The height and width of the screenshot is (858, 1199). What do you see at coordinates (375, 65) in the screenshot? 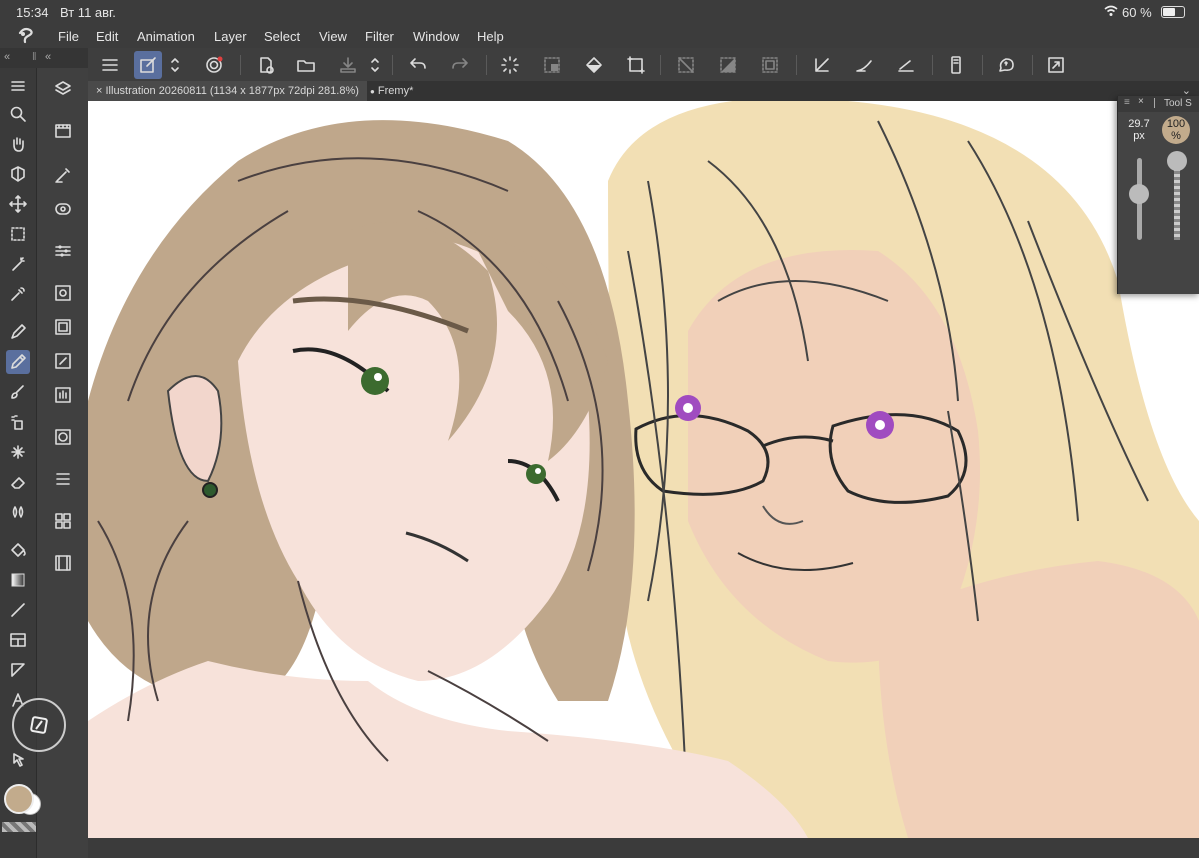
I see `save-options-arrows-icon` at bounding box center [375, 65].